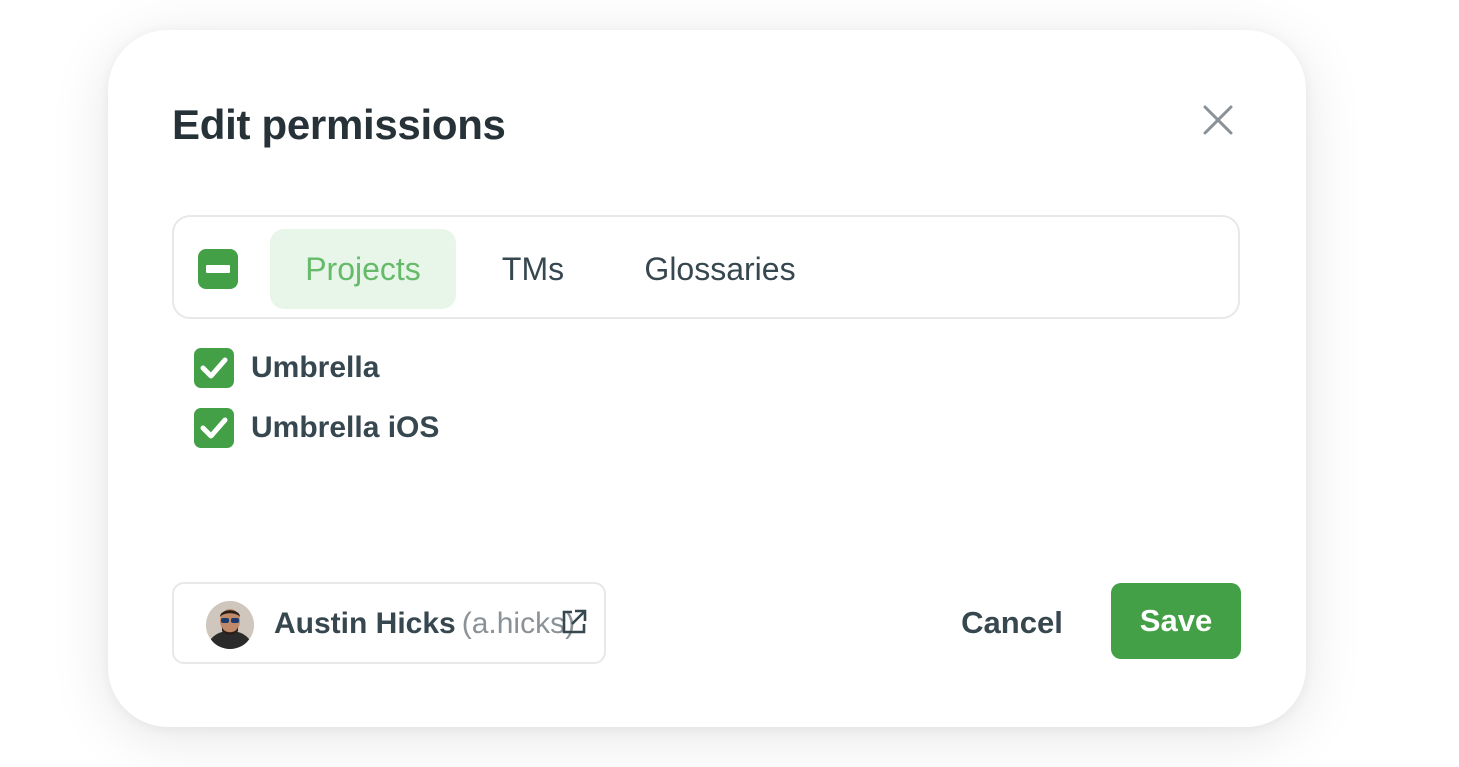 Image resolution: width=1459 pixels, height=767 pixels. I want to click on permission-tabs: Projects TMs Glossaries, so click(706, 267).